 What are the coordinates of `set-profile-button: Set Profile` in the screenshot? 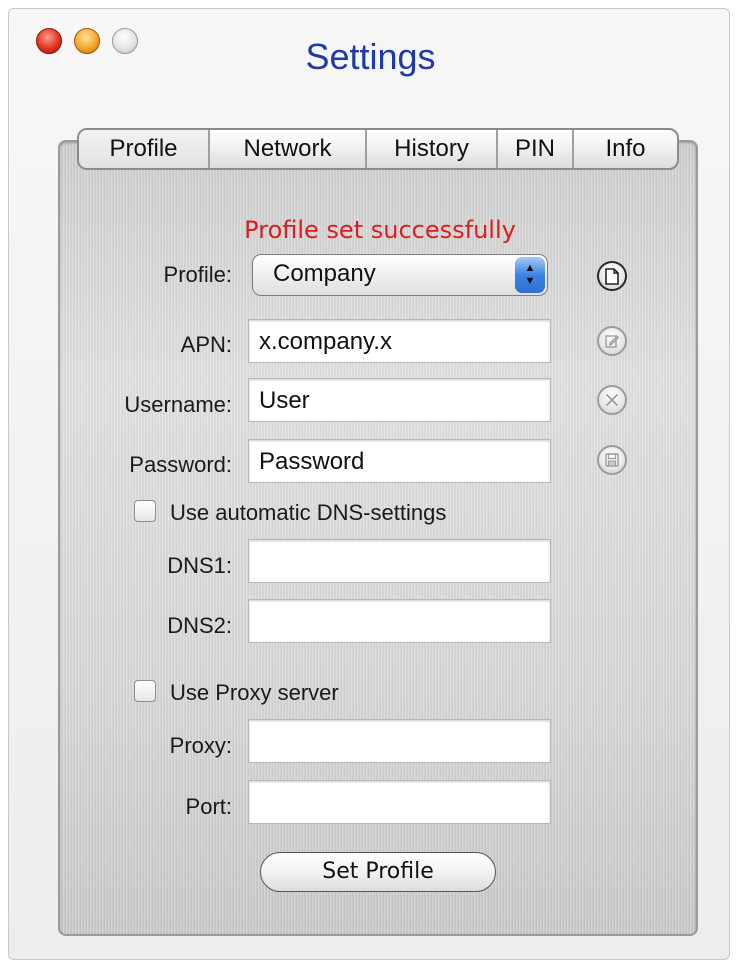 It's located at (378, 872).